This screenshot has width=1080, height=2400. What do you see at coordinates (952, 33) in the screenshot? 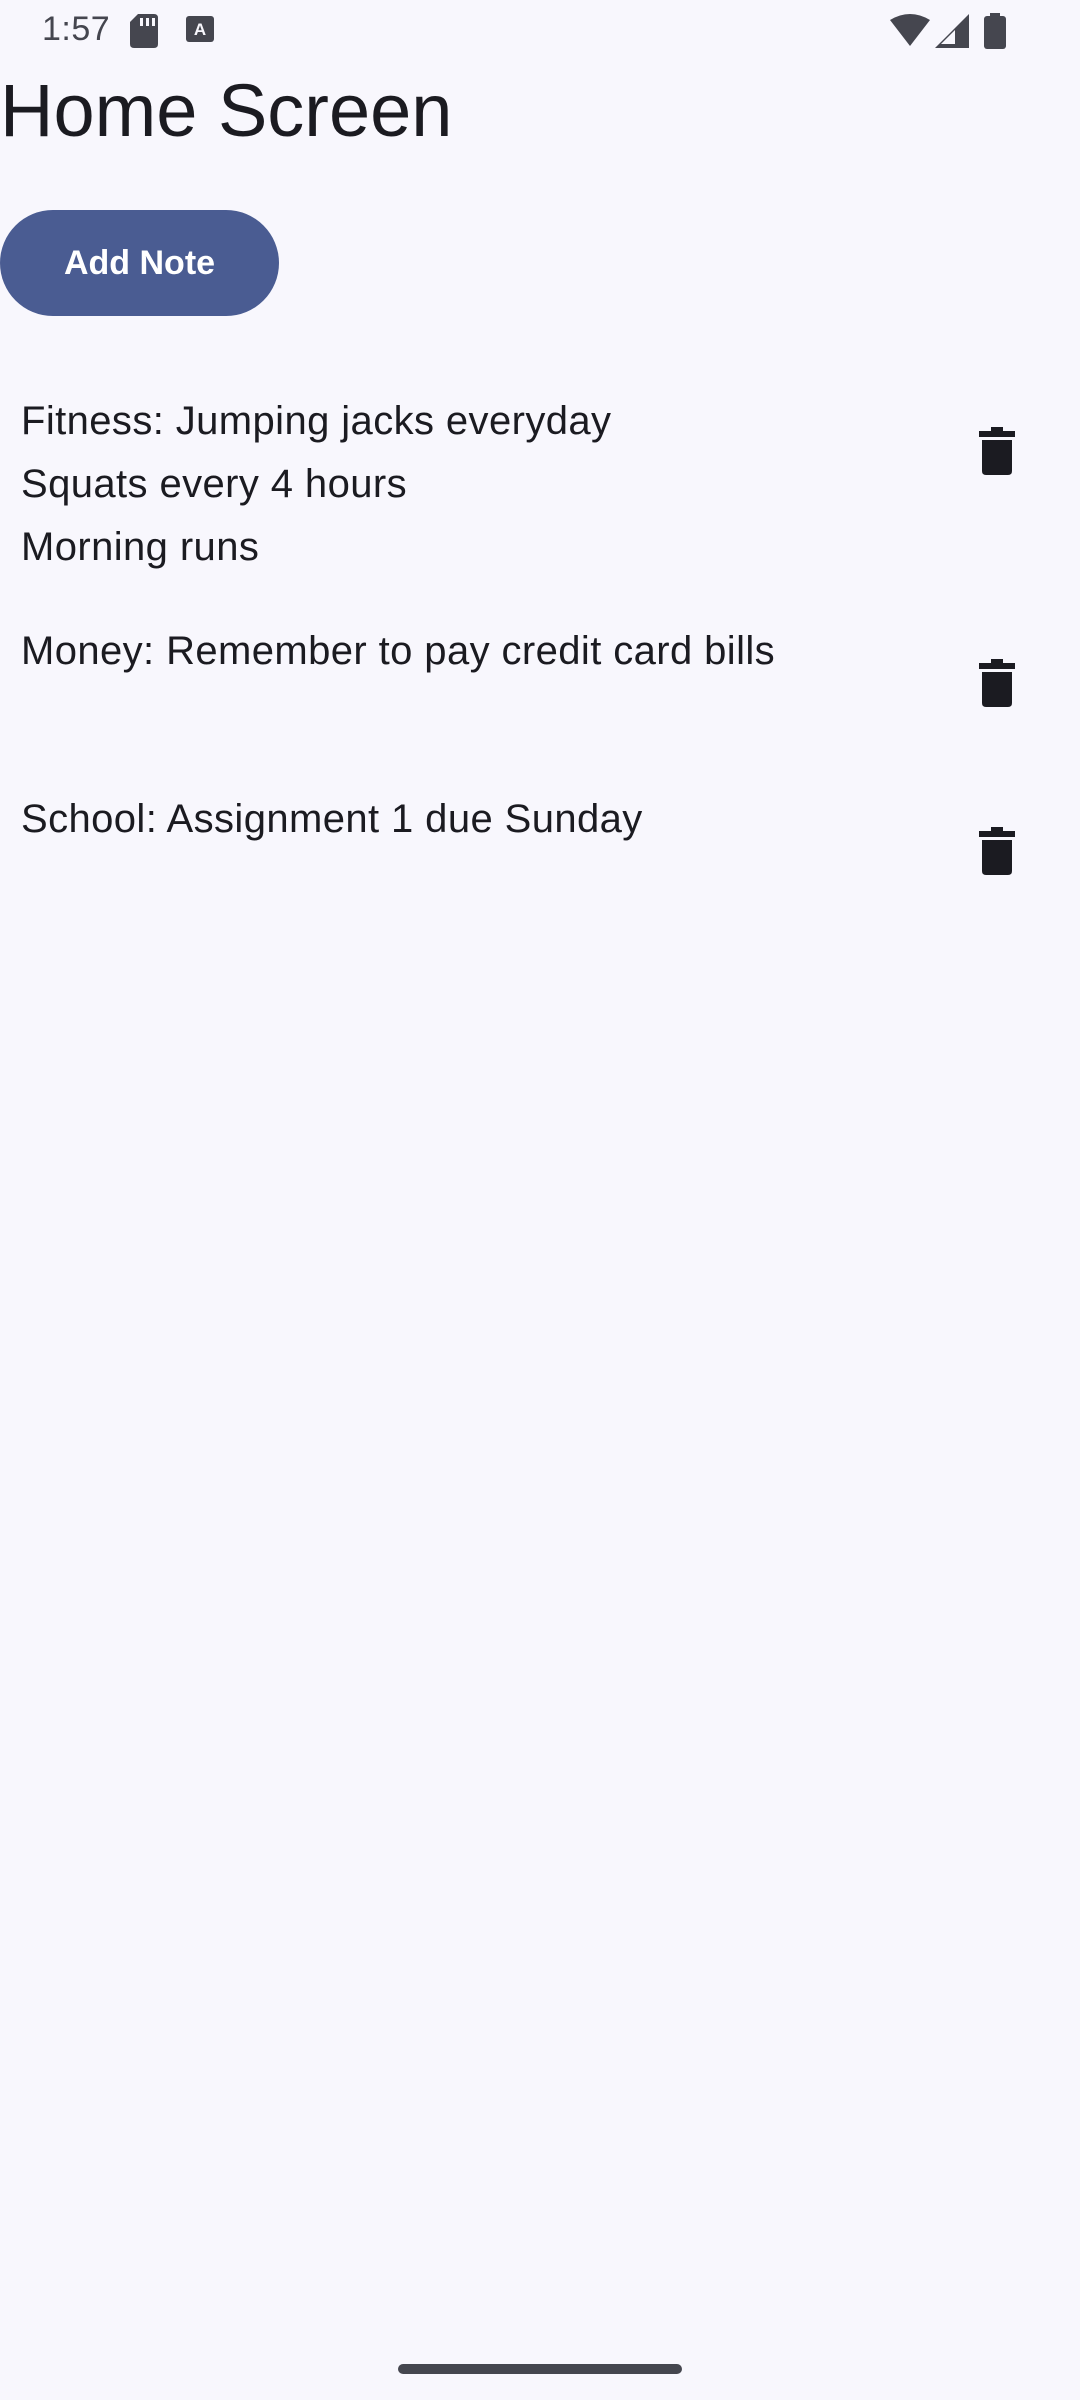
I see `signal-icon` at bounding box center [952, 33].